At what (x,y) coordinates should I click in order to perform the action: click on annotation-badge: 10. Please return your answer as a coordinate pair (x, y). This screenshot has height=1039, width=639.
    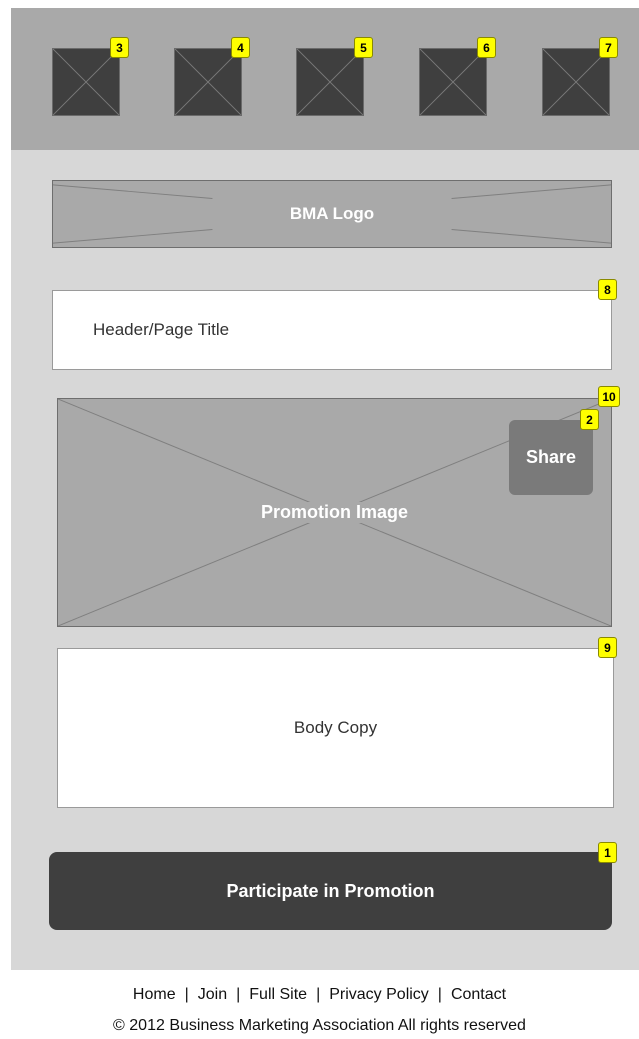
    Looking at the image, I should click on (609, 396).